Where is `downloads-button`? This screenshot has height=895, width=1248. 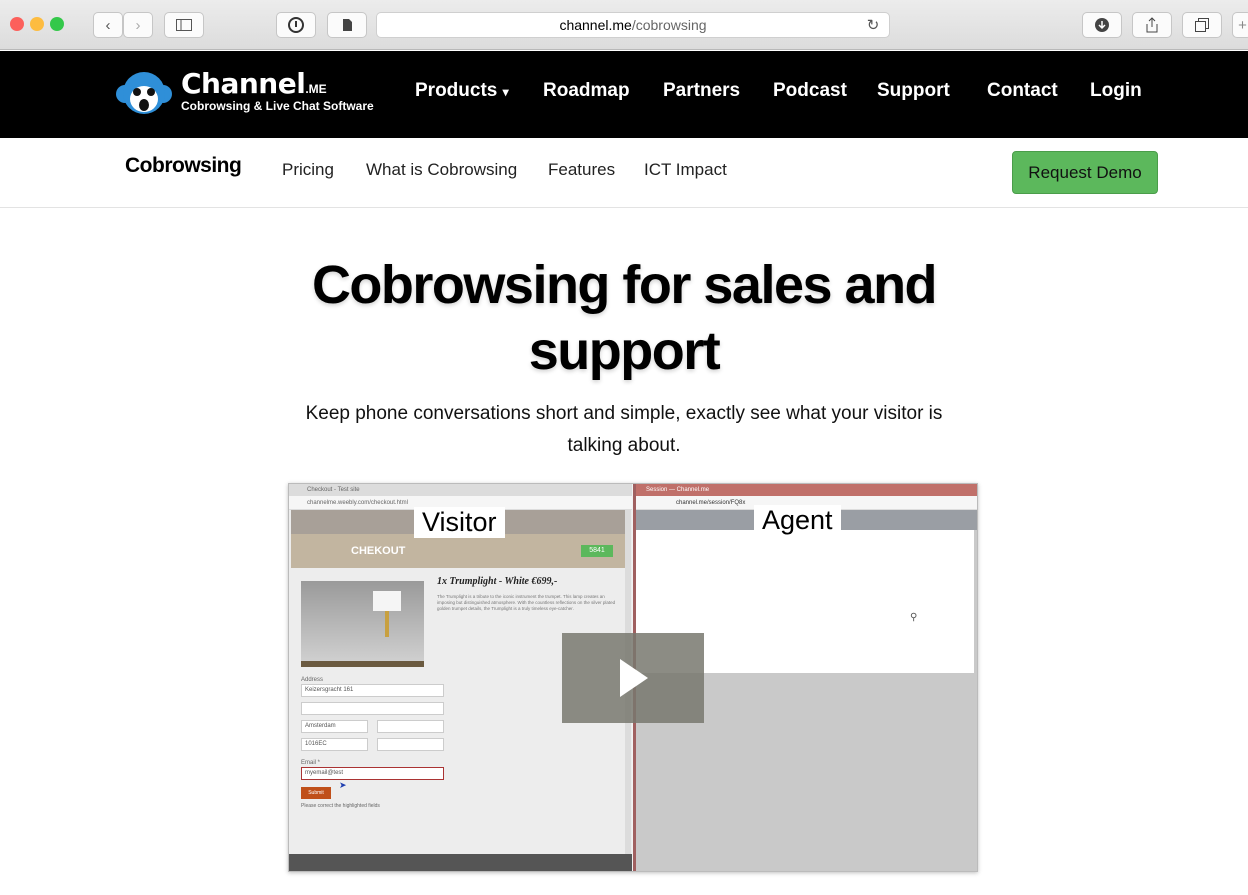 downloads-button is located at coordinates (1102, 25).